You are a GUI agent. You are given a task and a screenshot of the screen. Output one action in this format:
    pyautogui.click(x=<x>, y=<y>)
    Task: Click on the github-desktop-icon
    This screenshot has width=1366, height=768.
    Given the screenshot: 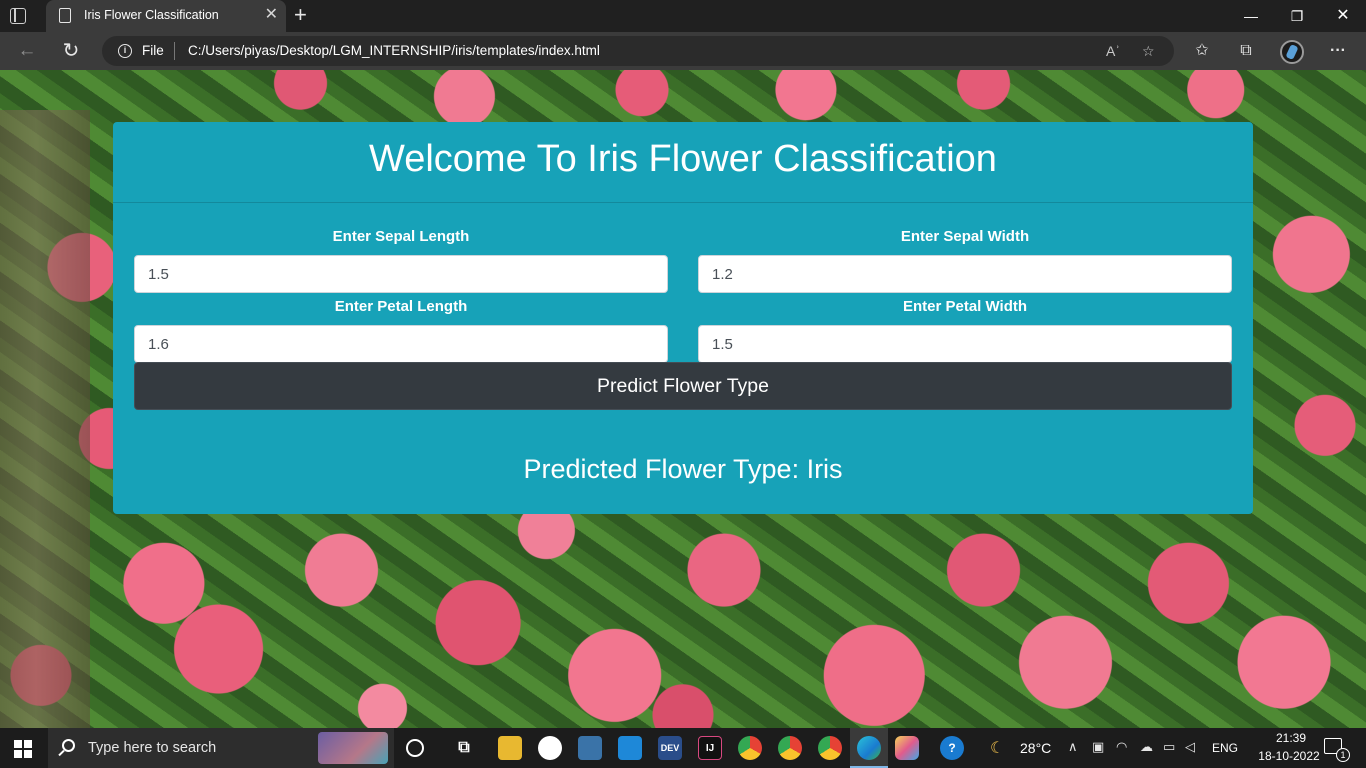 What is the action you would take?
    pyautogui.click(x=550, y=748)
    